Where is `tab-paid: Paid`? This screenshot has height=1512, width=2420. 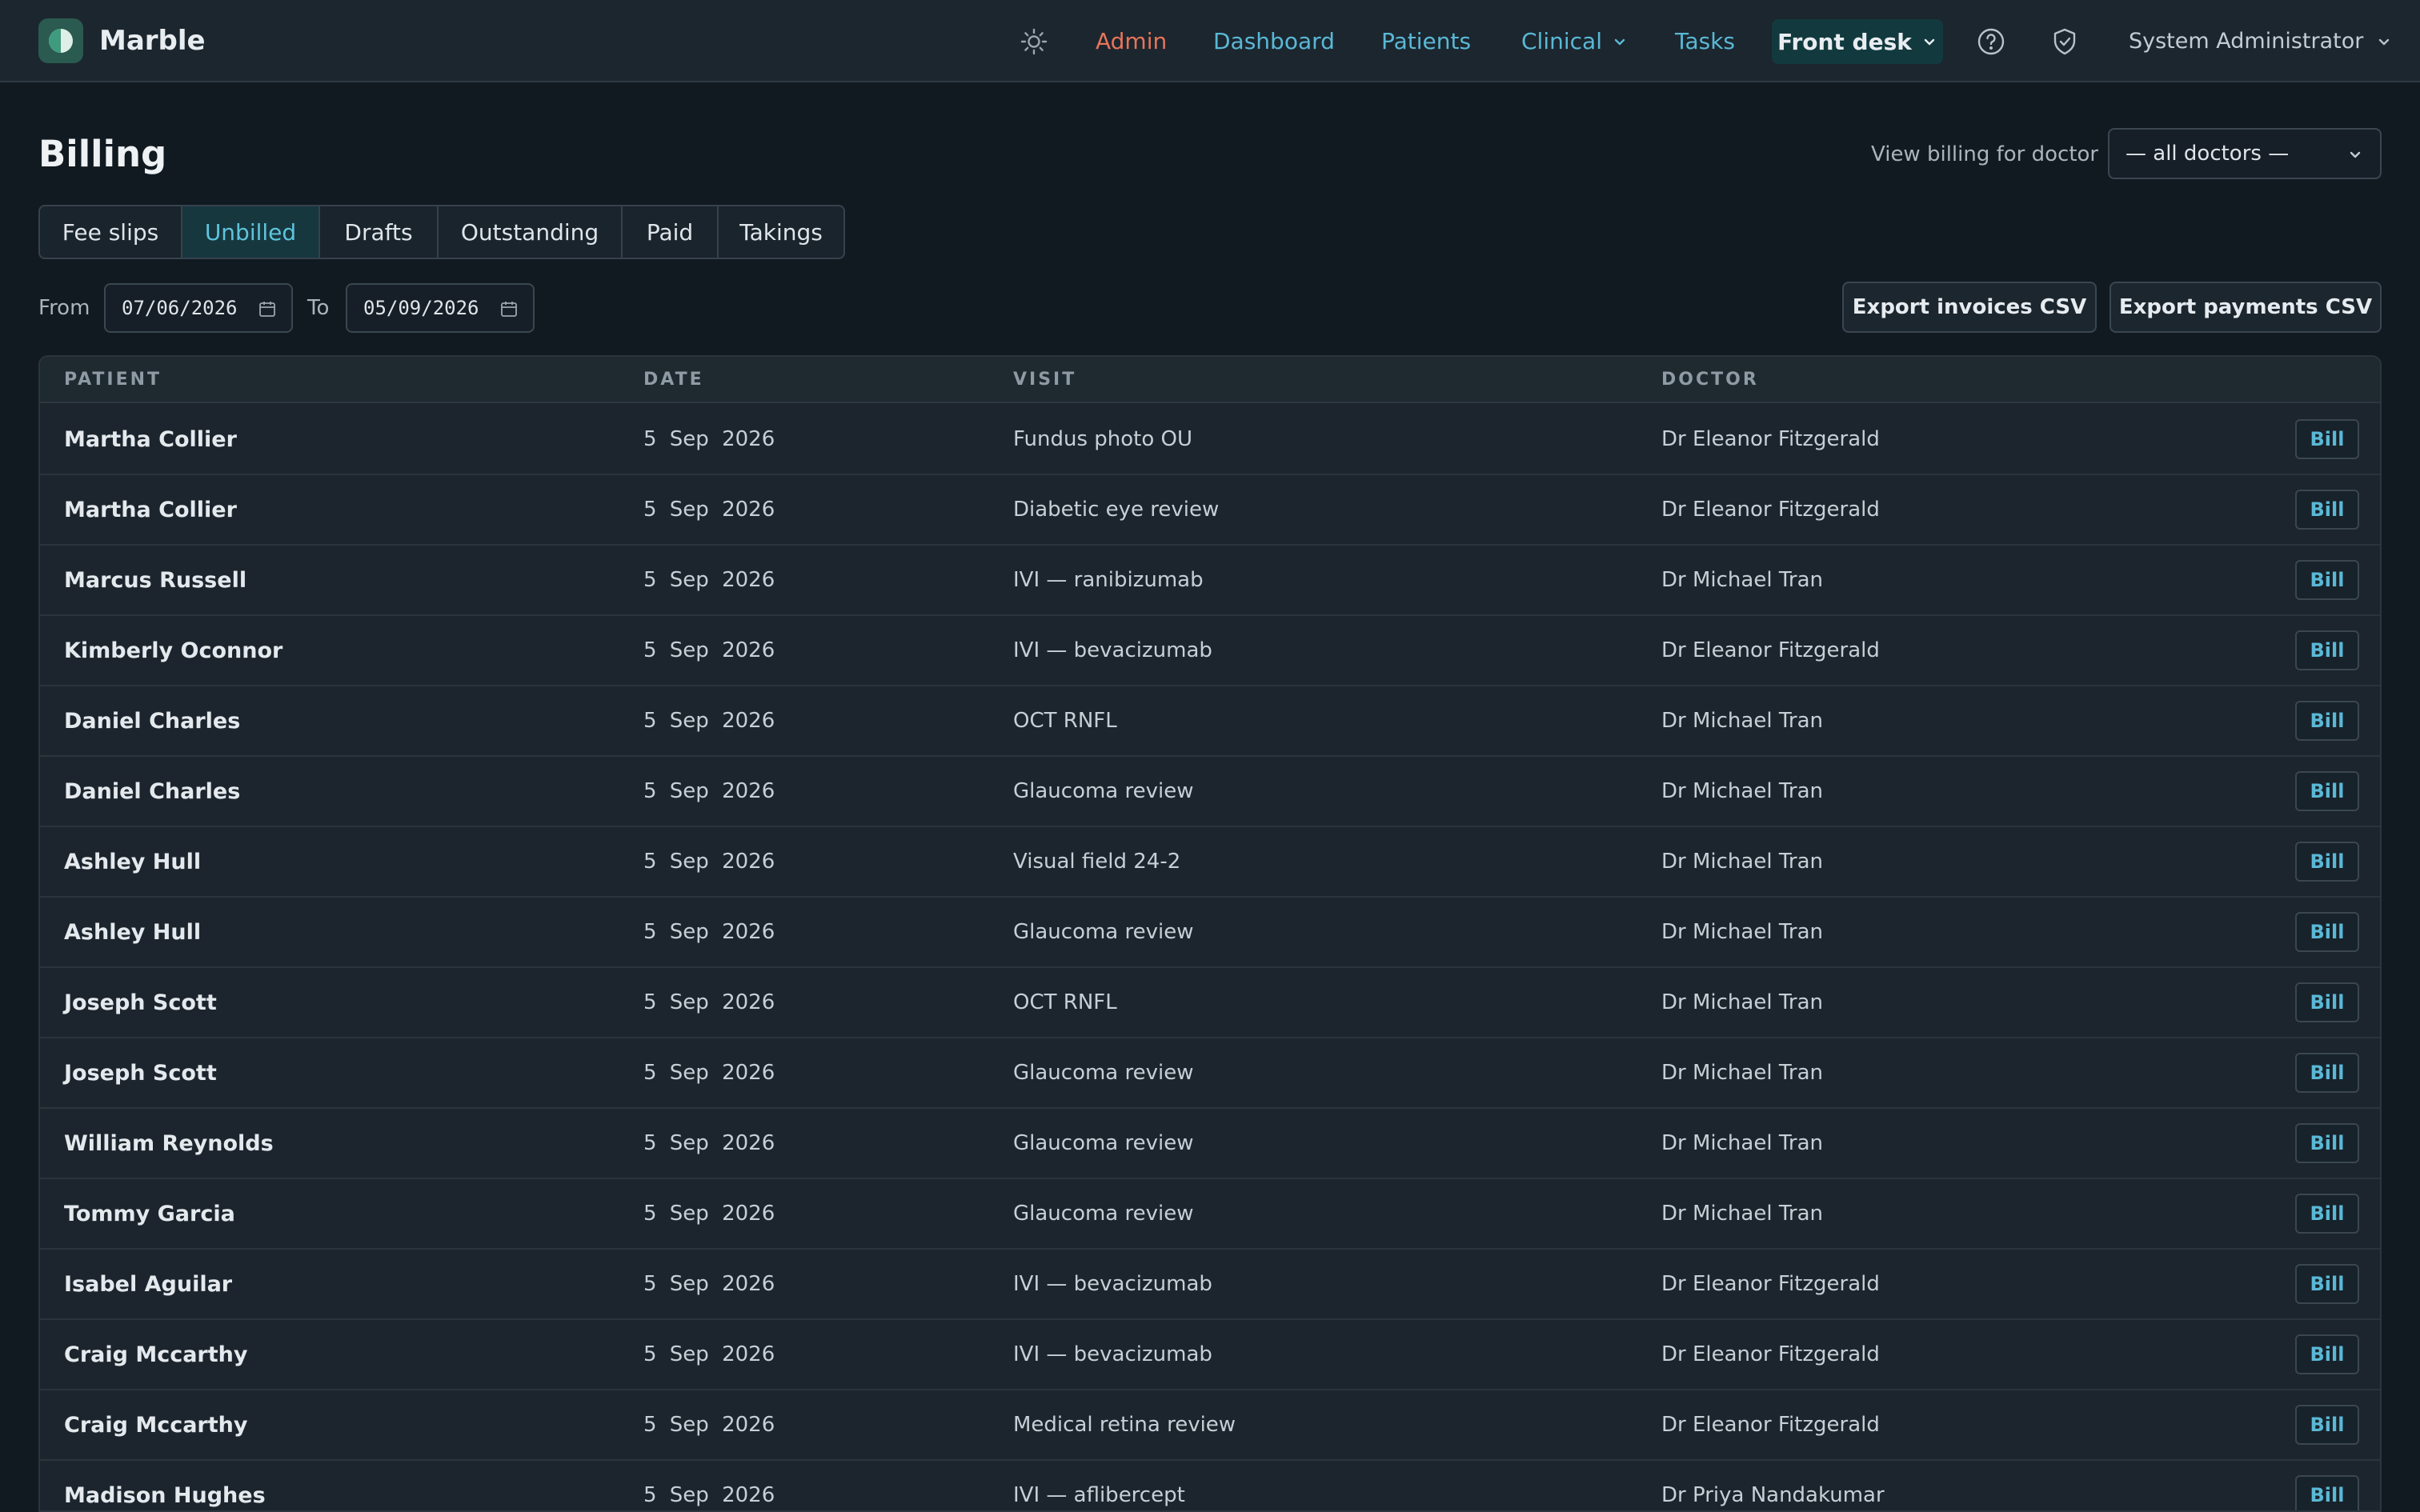 tab-paid: Paid is located at coordinates (671, 232).